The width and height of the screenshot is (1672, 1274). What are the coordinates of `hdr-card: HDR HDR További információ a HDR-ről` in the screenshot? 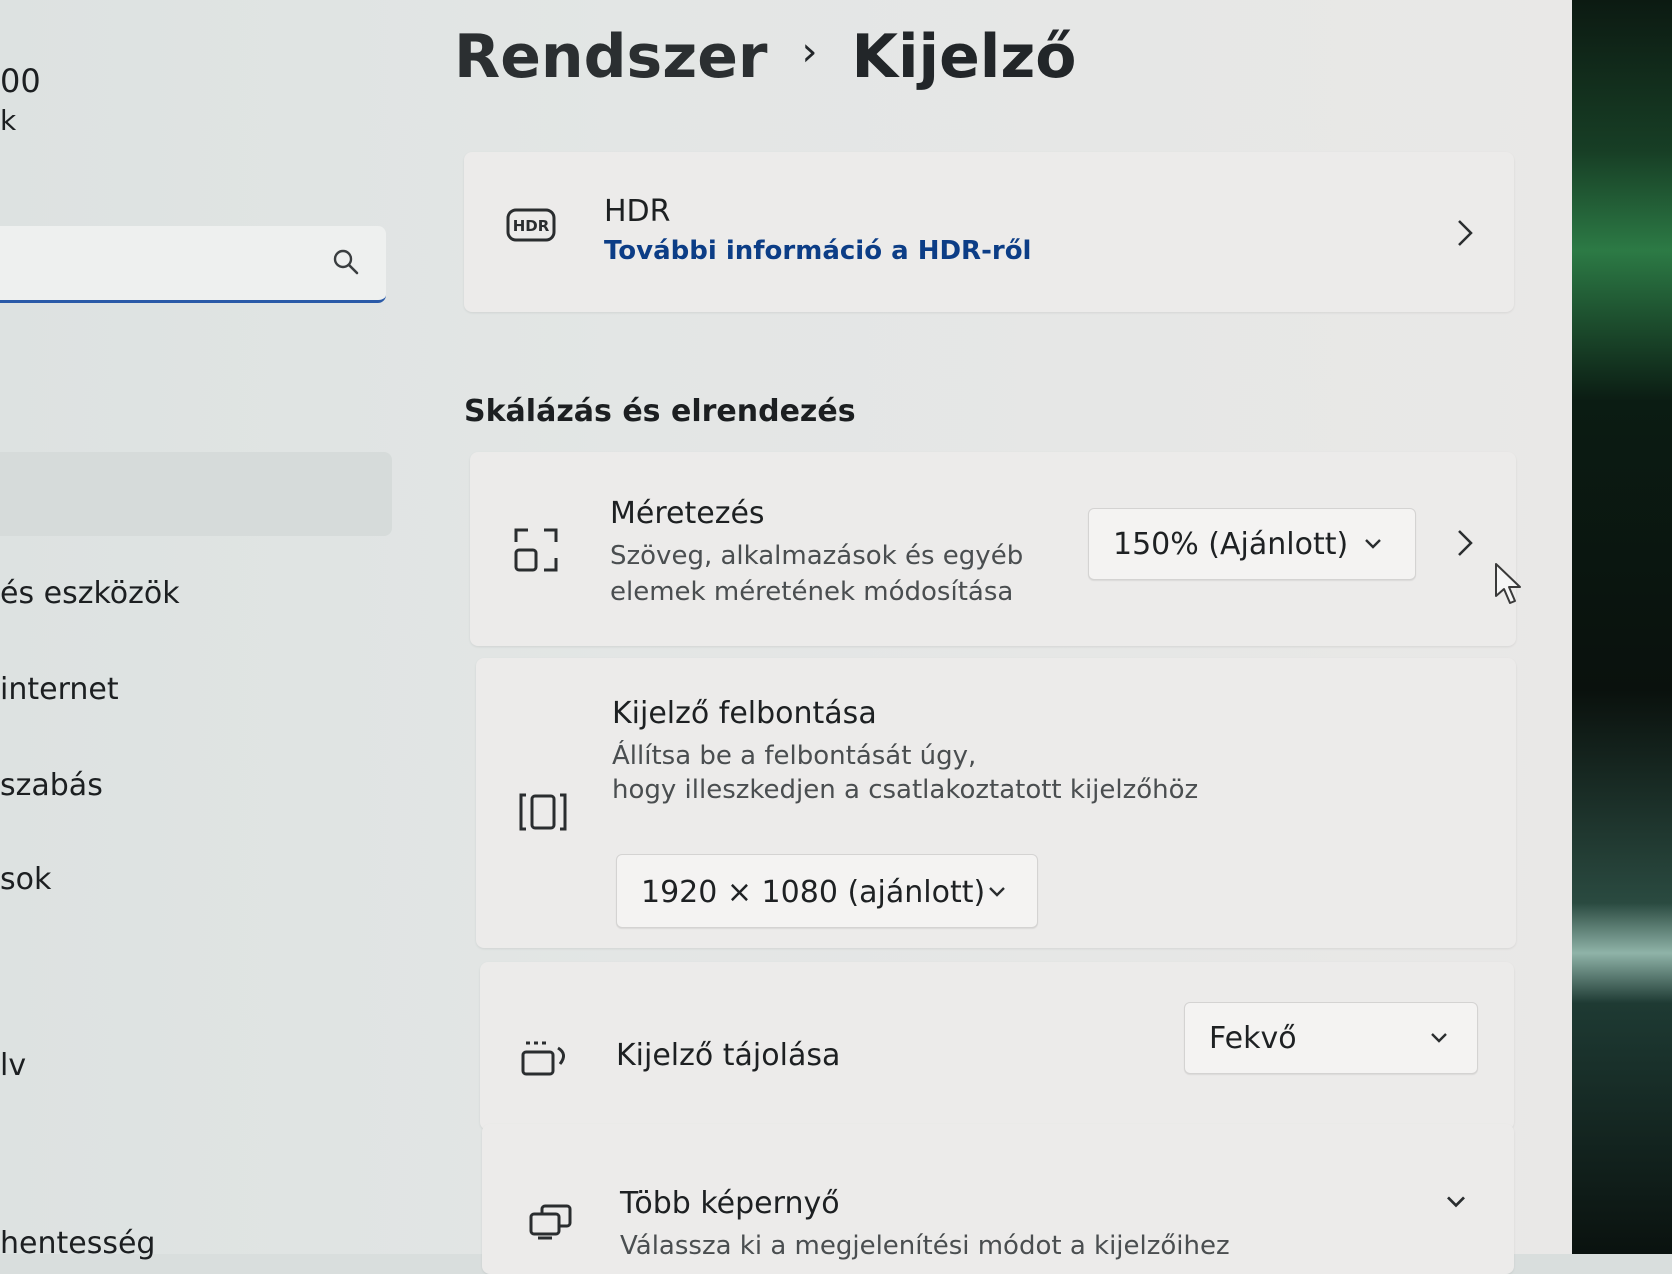 It's located at (989, 232).